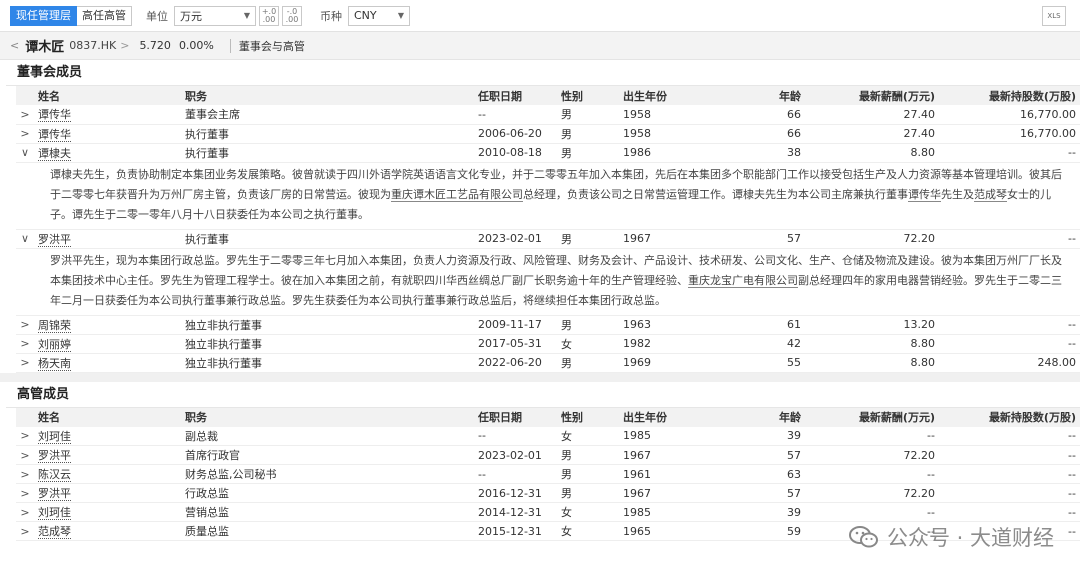  What do you see at coordinates (669, 363) in the screenshot?
I see `birth-year-cell: 1969` at bounding box center [669, 363].